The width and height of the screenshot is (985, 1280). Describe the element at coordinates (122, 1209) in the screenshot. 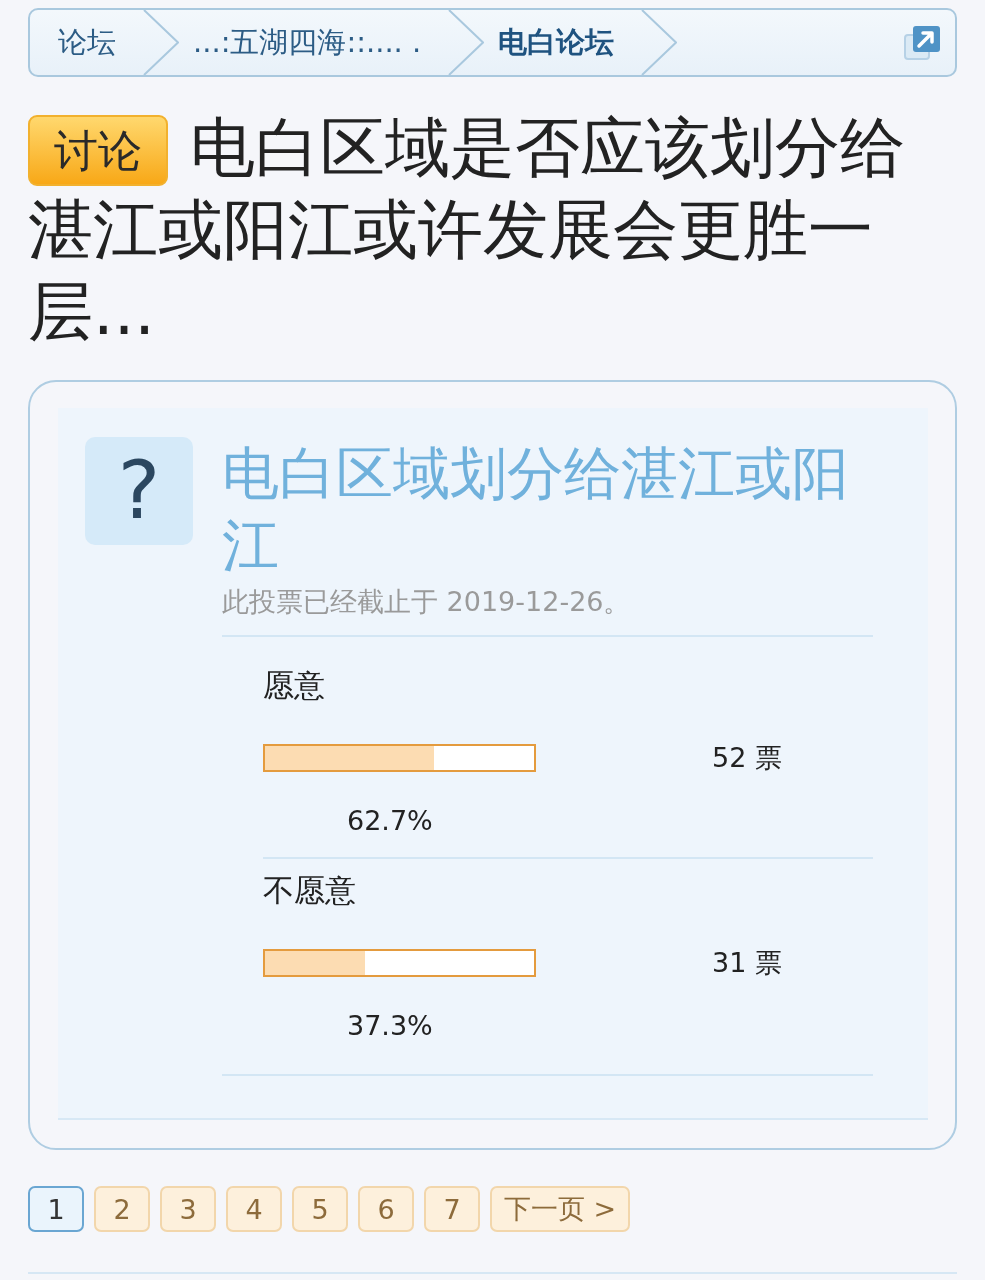

I see `page-button: 2` at that location.